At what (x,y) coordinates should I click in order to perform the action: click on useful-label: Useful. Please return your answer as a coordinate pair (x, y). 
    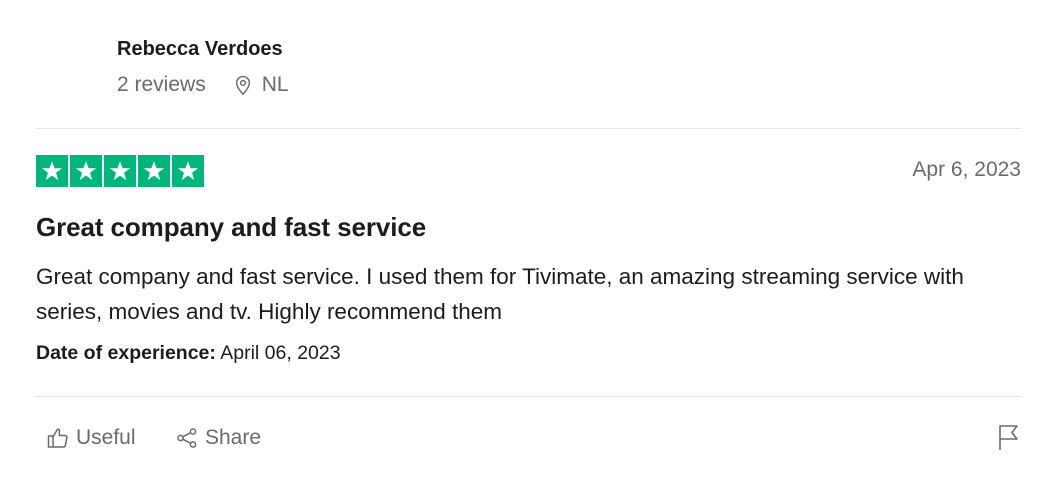
    Looking at the image, I should click on (106, 437).